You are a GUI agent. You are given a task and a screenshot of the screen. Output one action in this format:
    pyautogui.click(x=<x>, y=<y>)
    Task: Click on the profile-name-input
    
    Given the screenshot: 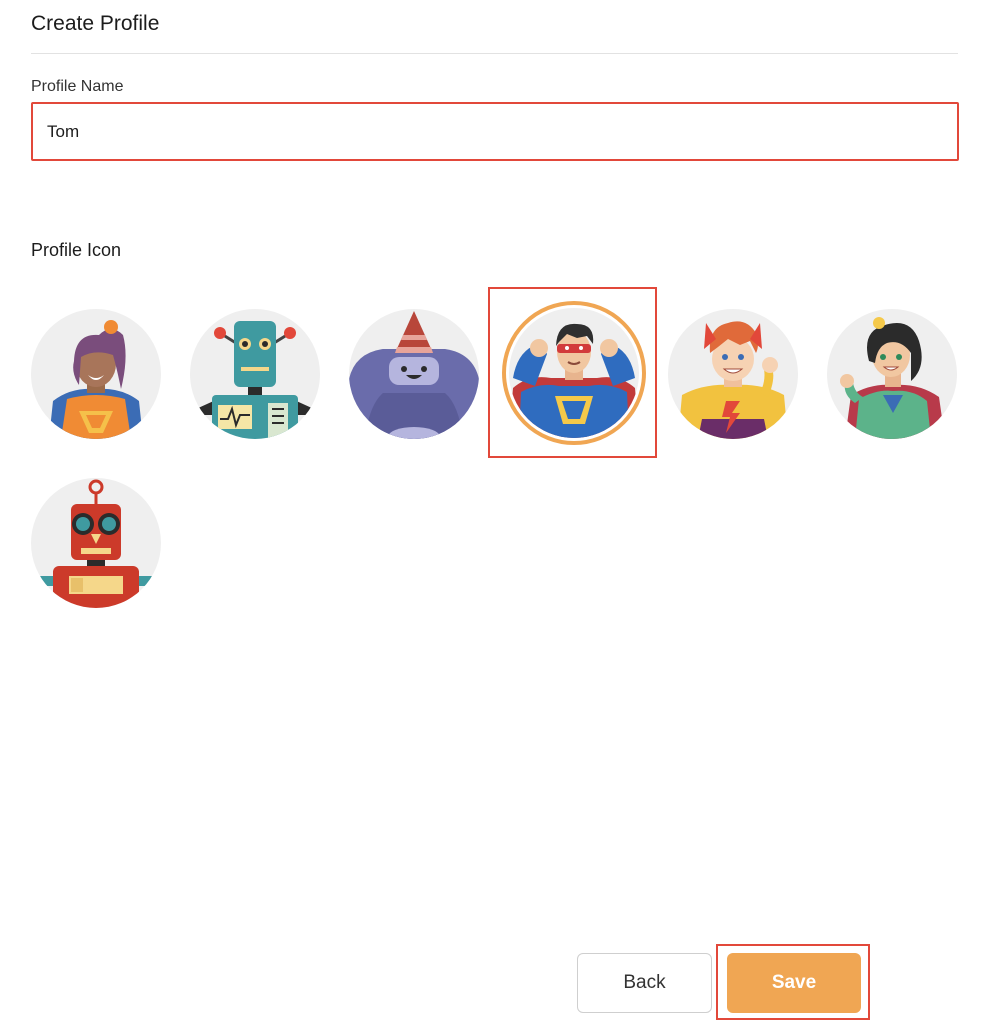 What is the action you would take?
    pyautogui.click(x=495, y=131)
    